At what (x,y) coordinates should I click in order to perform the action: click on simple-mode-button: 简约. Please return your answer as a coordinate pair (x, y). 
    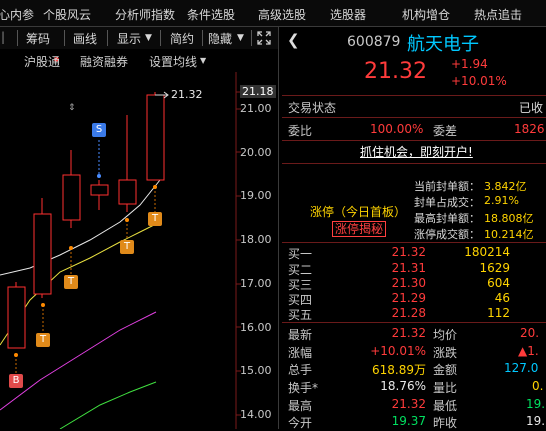
    Looking at the image, I should click on (182, 38).